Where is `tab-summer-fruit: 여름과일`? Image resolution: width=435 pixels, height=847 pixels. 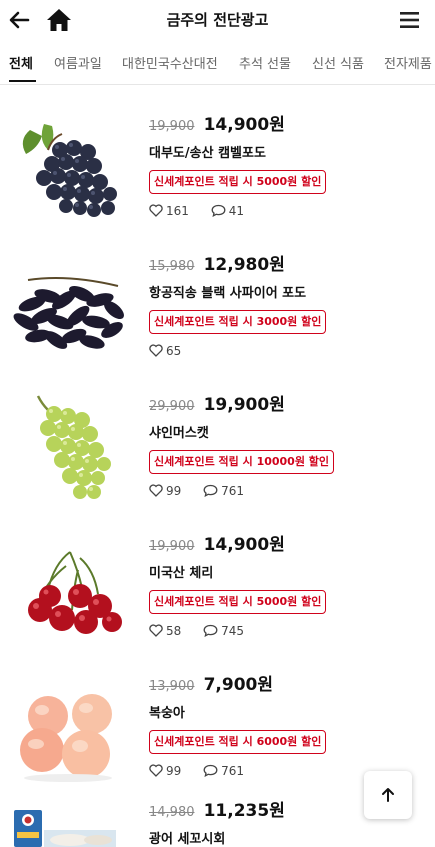
tab-summer-fruit: 여름과일 is located at coordinates (78, 62).